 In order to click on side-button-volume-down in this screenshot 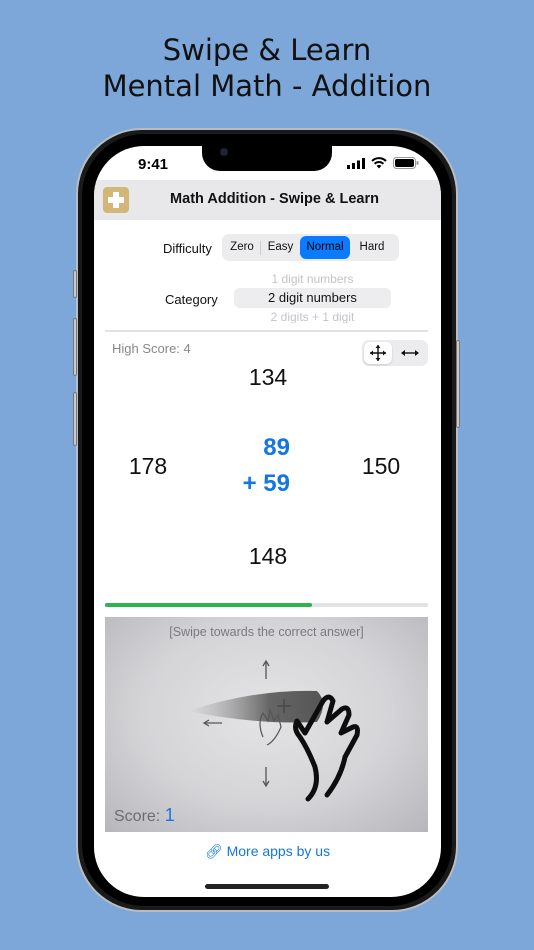, I will do `click(75, 419)`.